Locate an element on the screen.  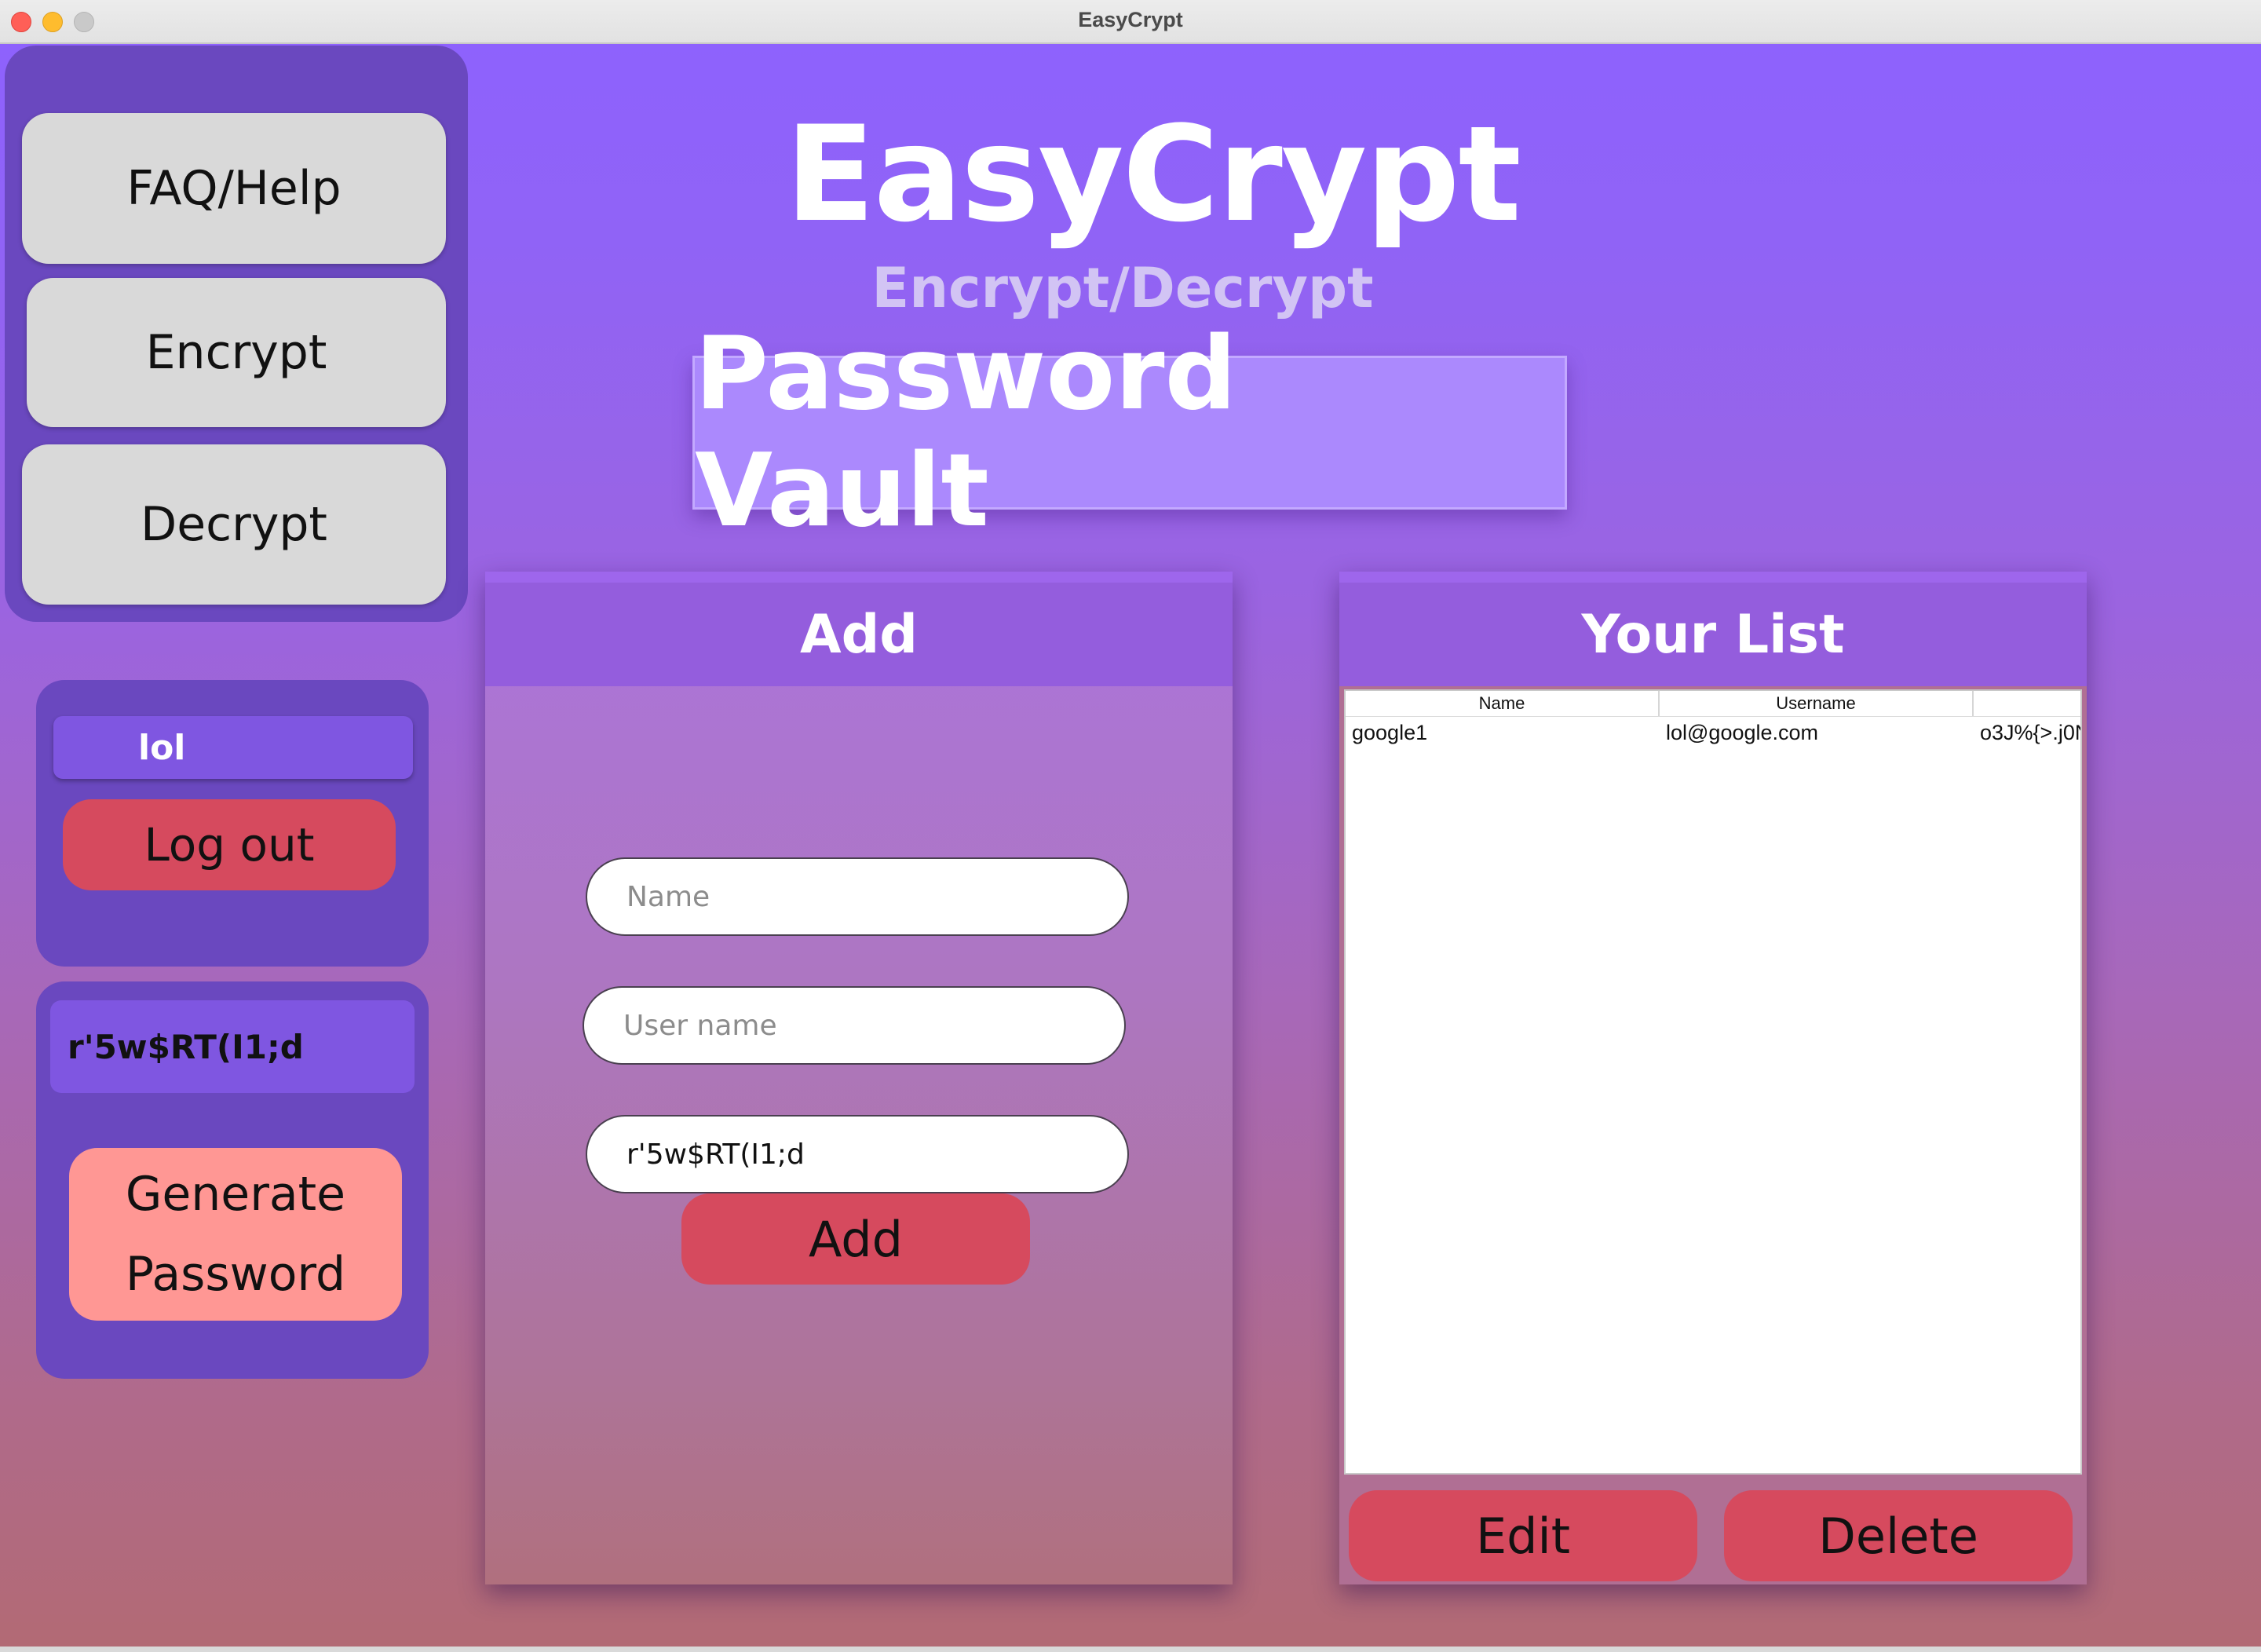
column-header-username: Username is located at coordinates (1817, 703).